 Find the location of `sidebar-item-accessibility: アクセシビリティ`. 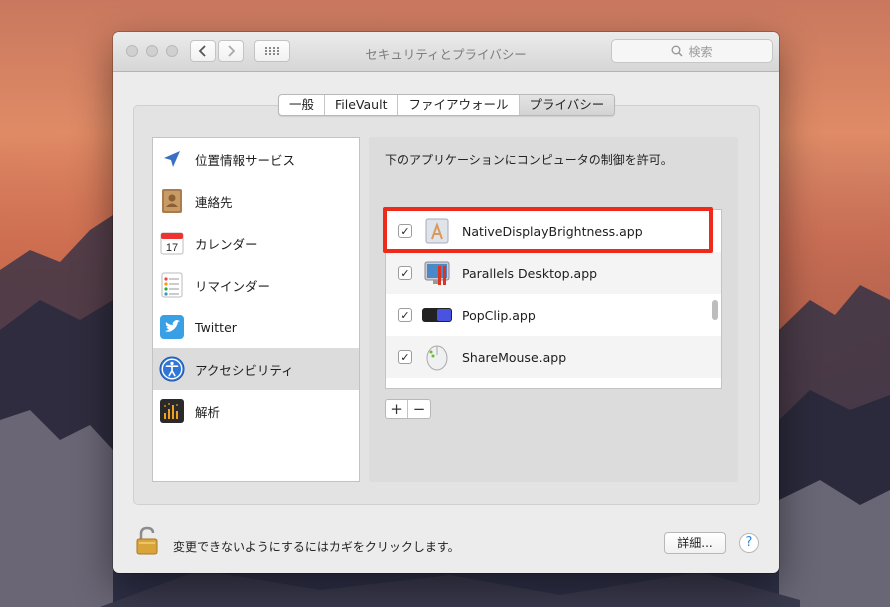

sidebar-item-accessibility: アクセシビリティ is located at coordinates (256, 369).